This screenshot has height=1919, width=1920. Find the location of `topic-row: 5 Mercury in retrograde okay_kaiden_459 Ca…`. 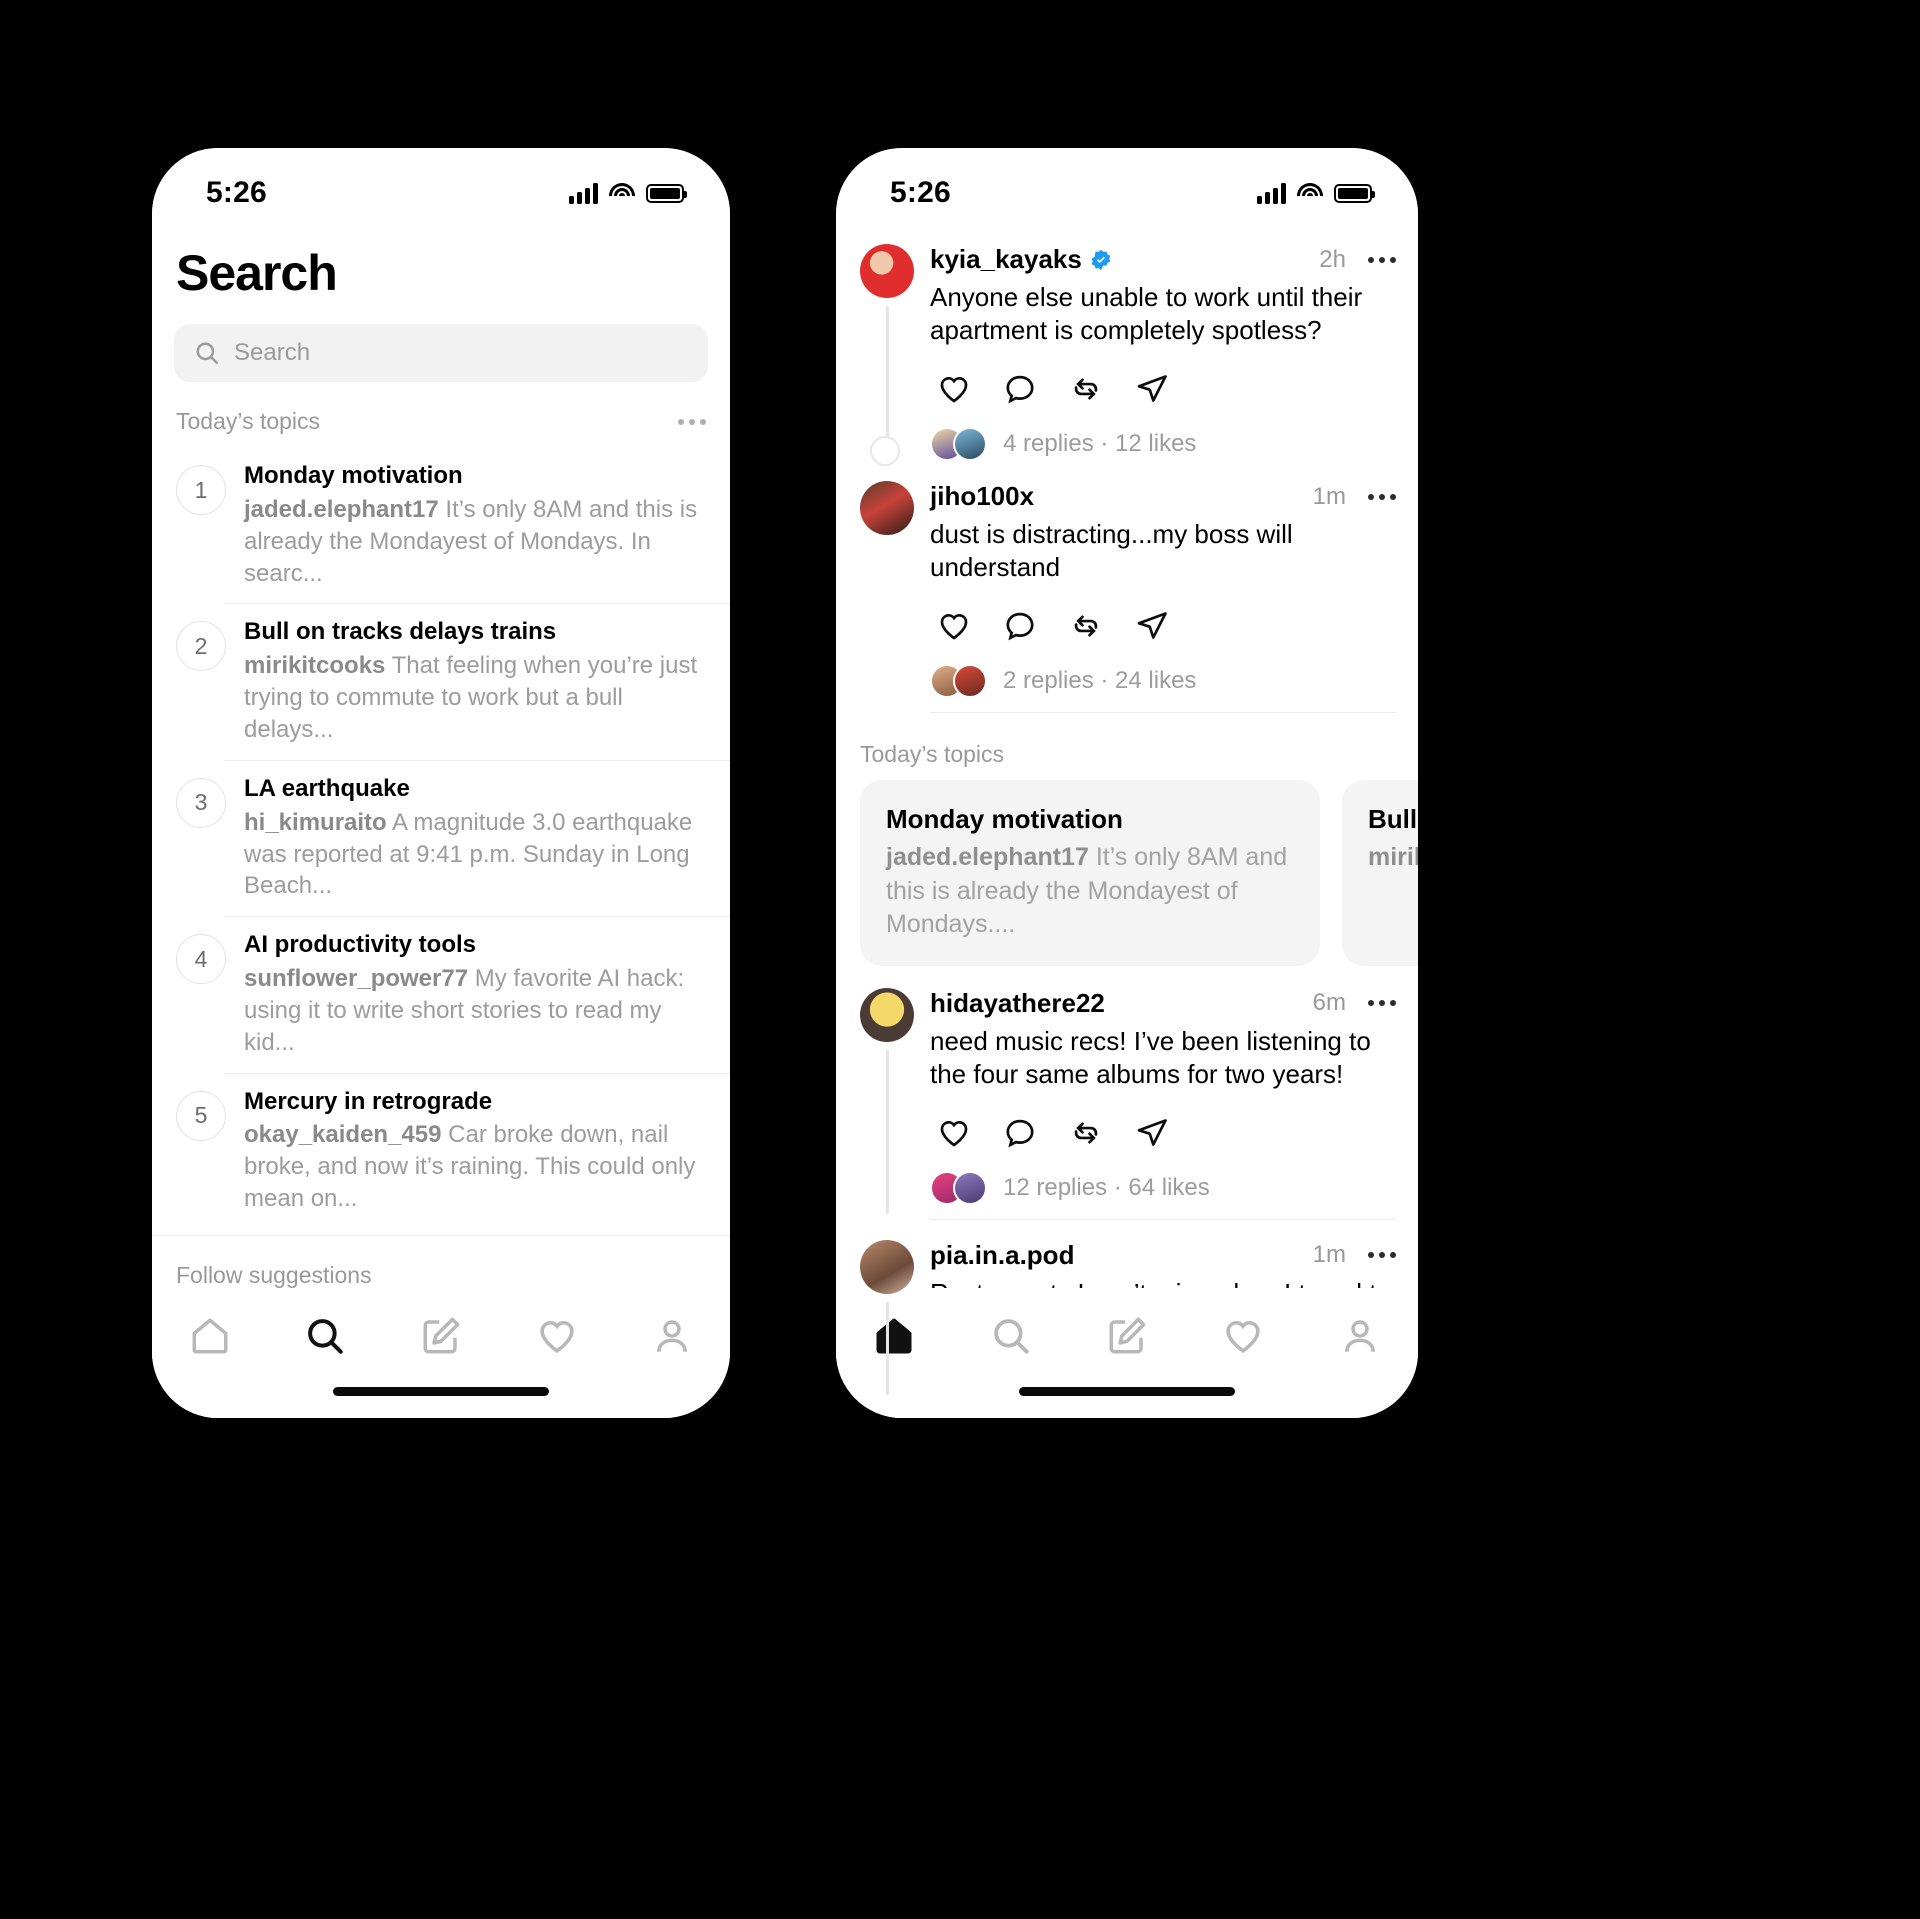

topic-row: 5 Mercury in retrograde okay_kaiden_459 Ca… is located at coordinates (441, 1150).